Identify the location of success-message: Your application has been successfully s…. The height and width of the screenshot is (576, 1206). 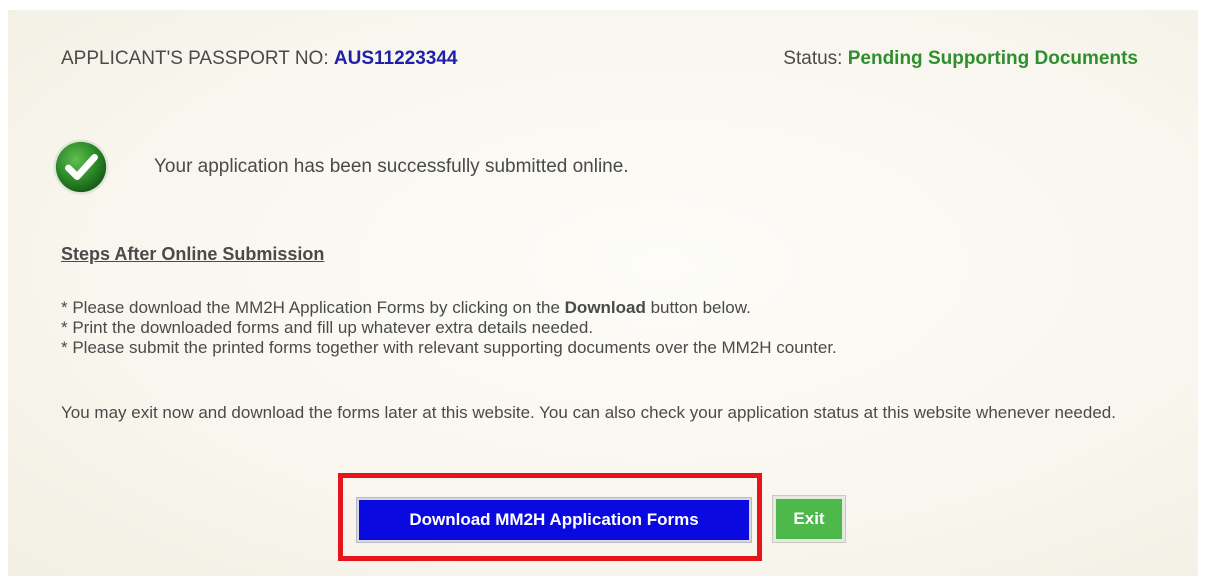
(391, 166).